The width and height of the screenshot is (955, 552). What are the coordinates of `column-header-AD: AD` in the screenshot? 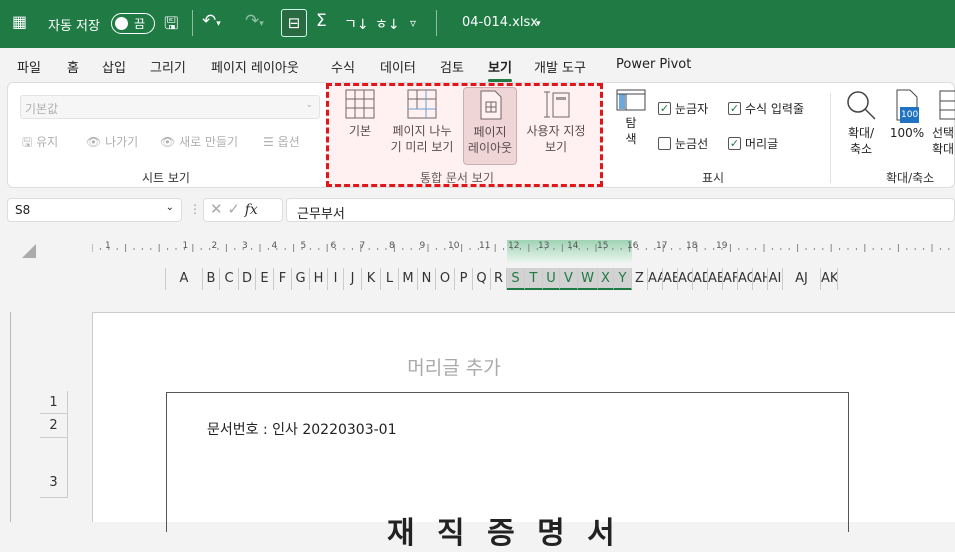 It's located at (700, 279).